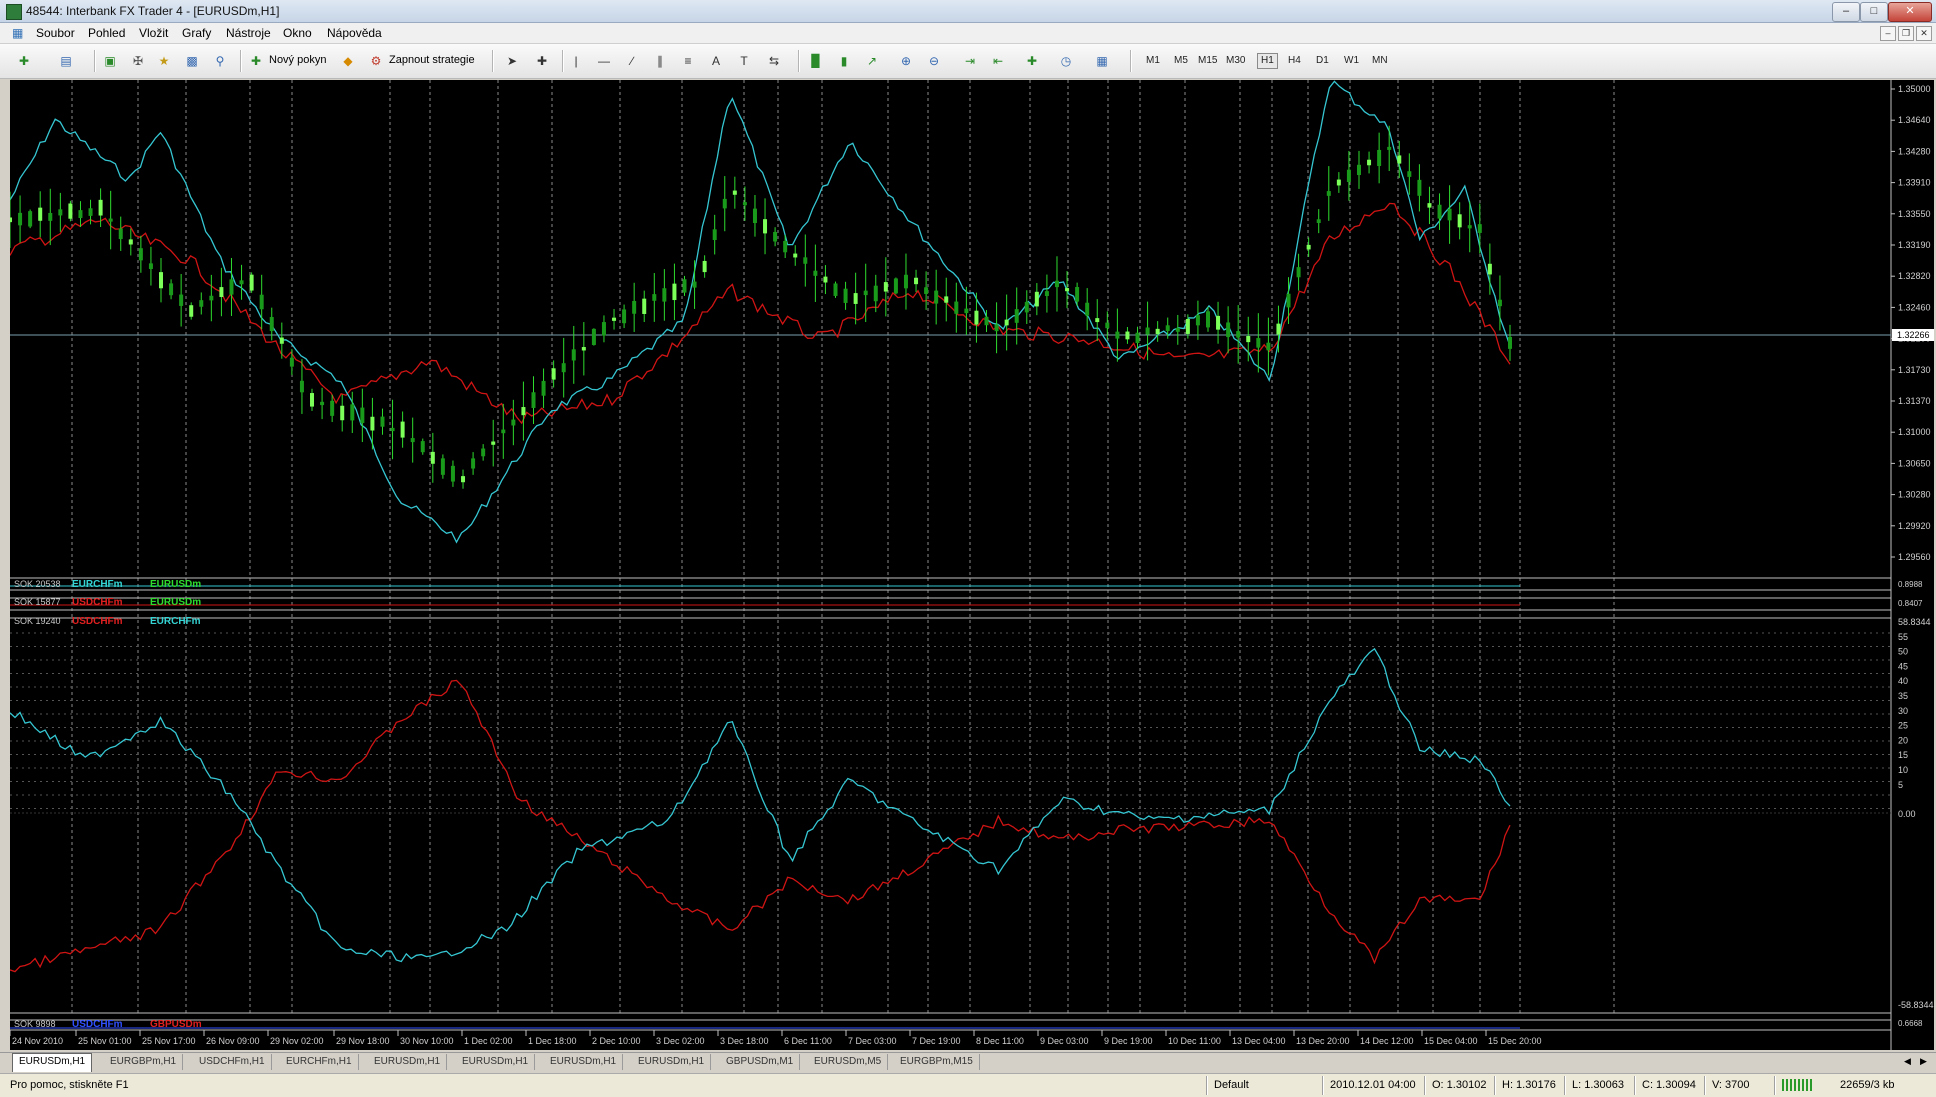 The width and height of the screenshot is (1936, 1097). Describe the element at coordinates (144, 1062) in the screenshot. I see `tab-eurgbp-h1: EURGBPm,H1` at that location.